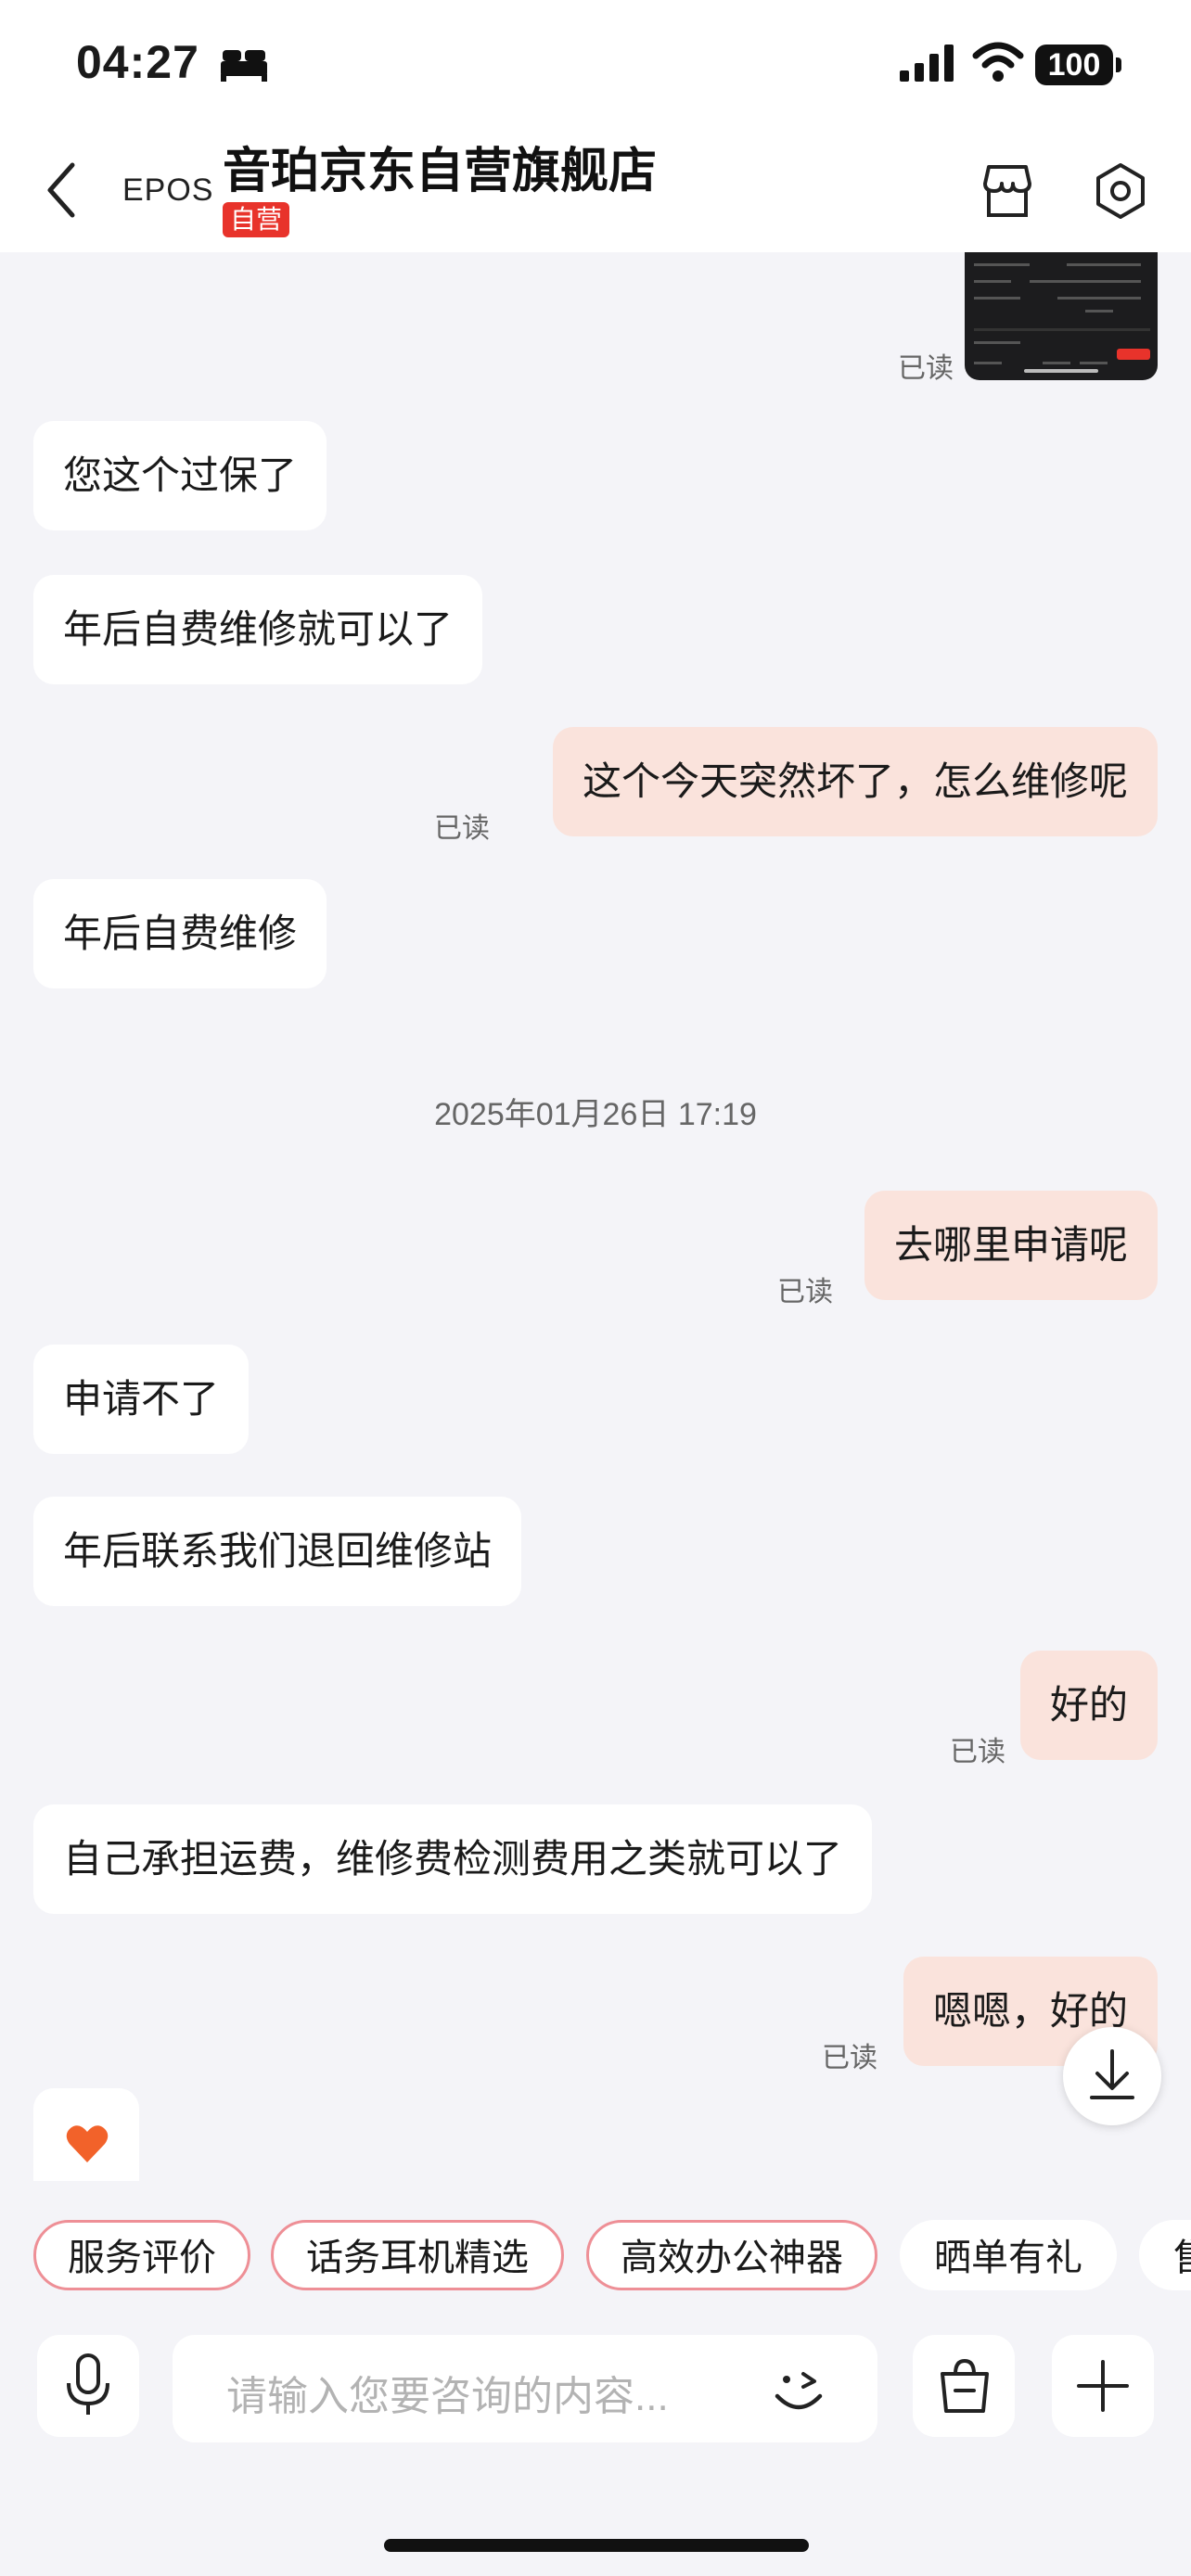 Image resolution: width=1191 pixels, height=2576 pixels. I want to click on top-bar: 04:27 100 EPOS 音珀京东自营旗舰店 自营, so click(595, 126).